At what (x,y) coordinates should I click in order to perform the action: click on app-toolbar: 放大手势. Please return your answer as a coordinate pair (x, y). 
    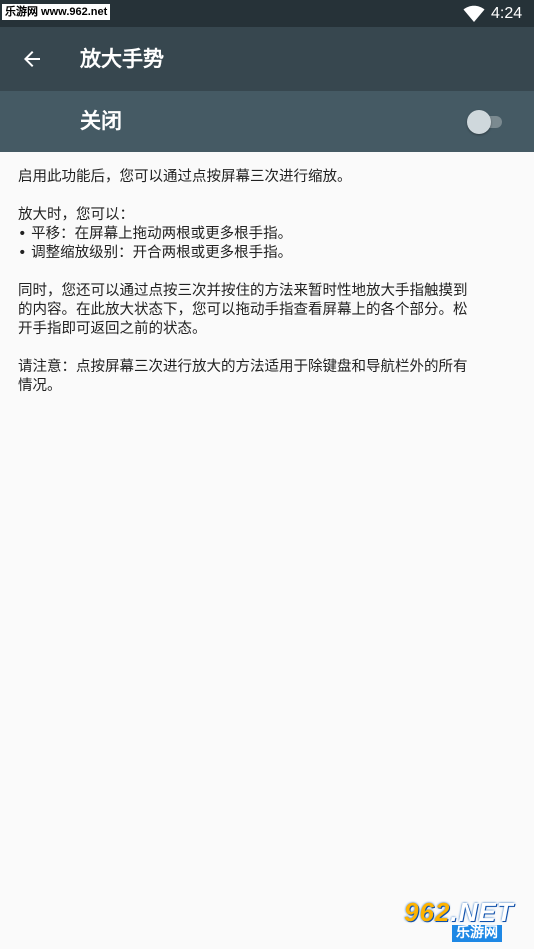
    Looking at the image, I should click on (267, 59).